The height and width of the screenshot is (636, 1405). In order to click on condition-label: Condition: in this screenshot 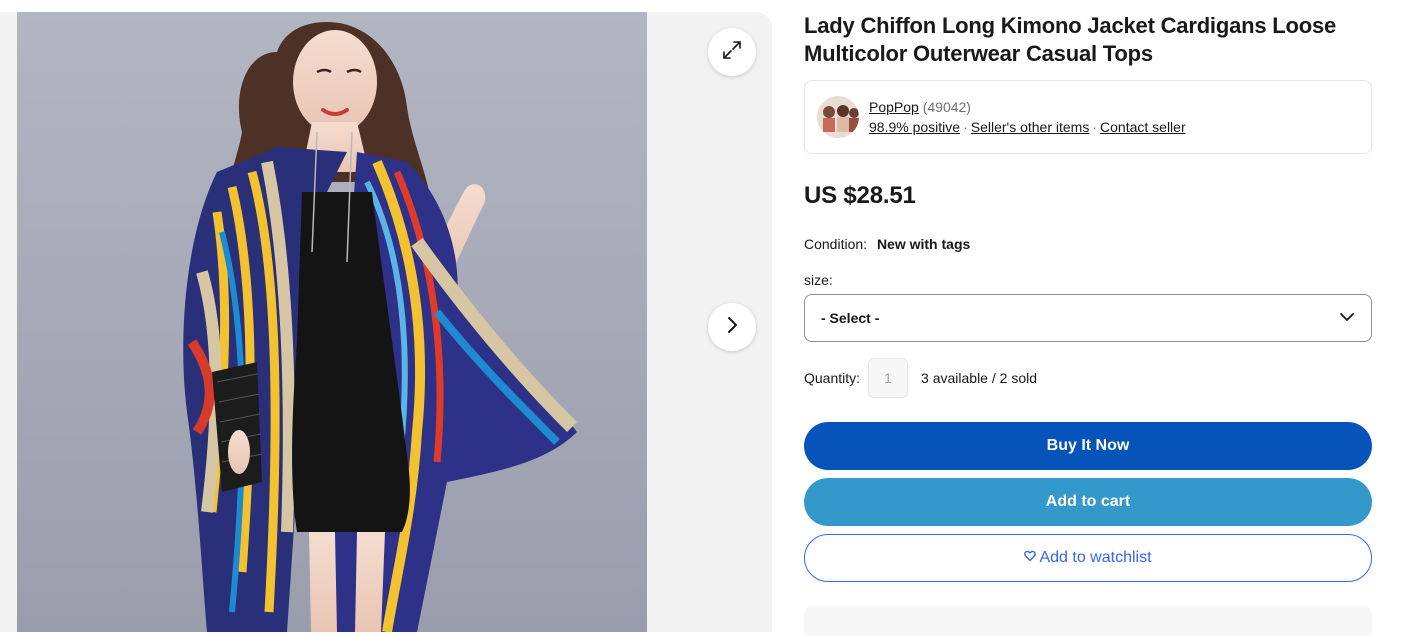, I will do `click(836, 244)`.